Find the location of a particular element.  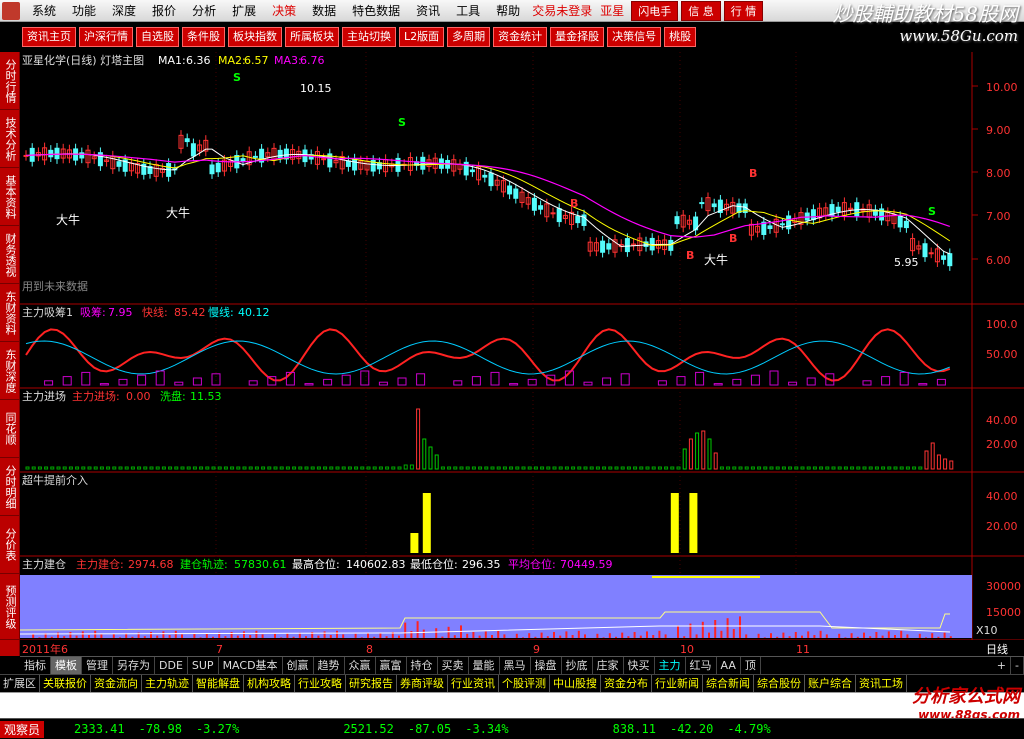

zoom-in-button: + is located at coordinates (1002, 665).